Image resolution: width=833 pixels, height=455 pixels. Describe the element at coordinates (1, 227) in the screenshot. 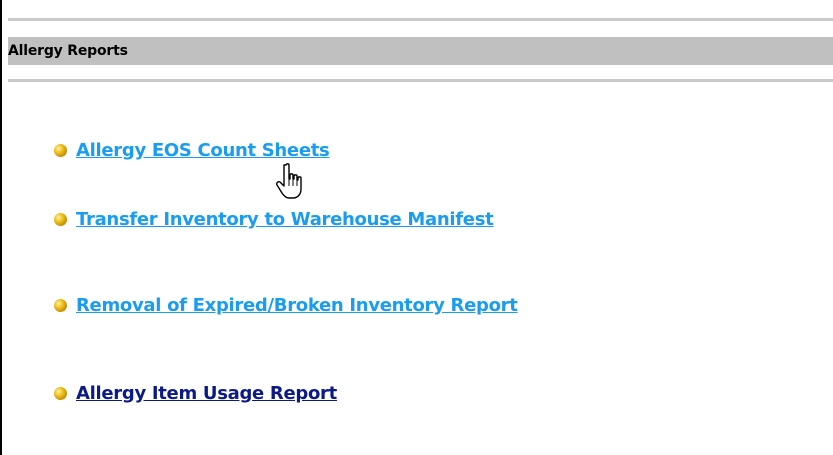

I see `left-border` at that location.